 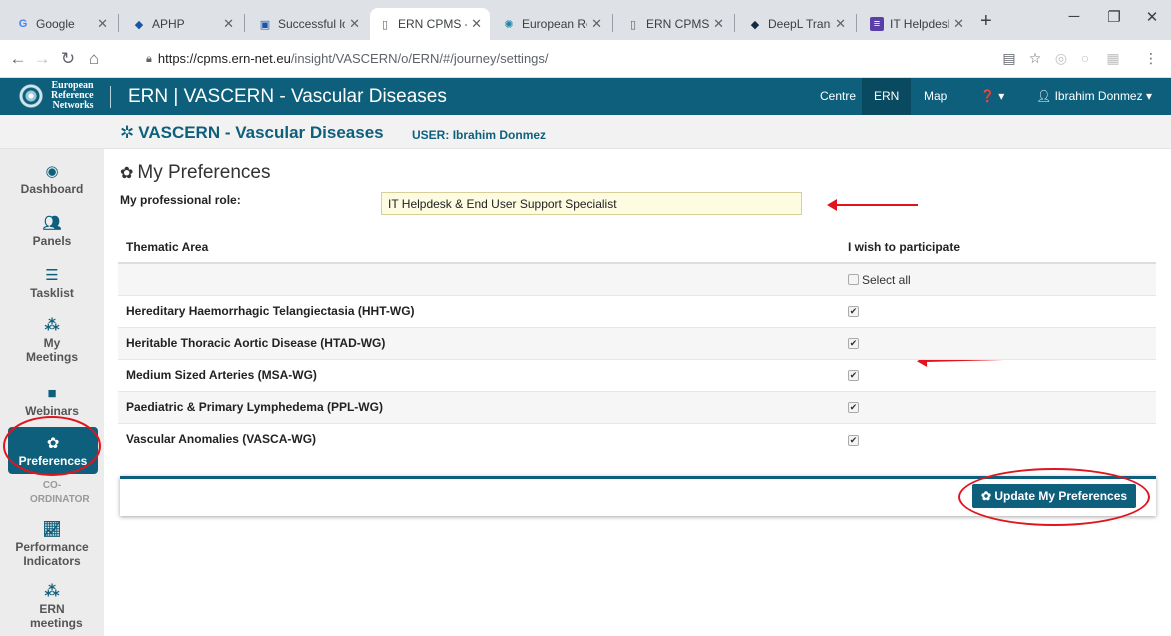 I want to click on tab-title: Google, so click(x=55, y=24).